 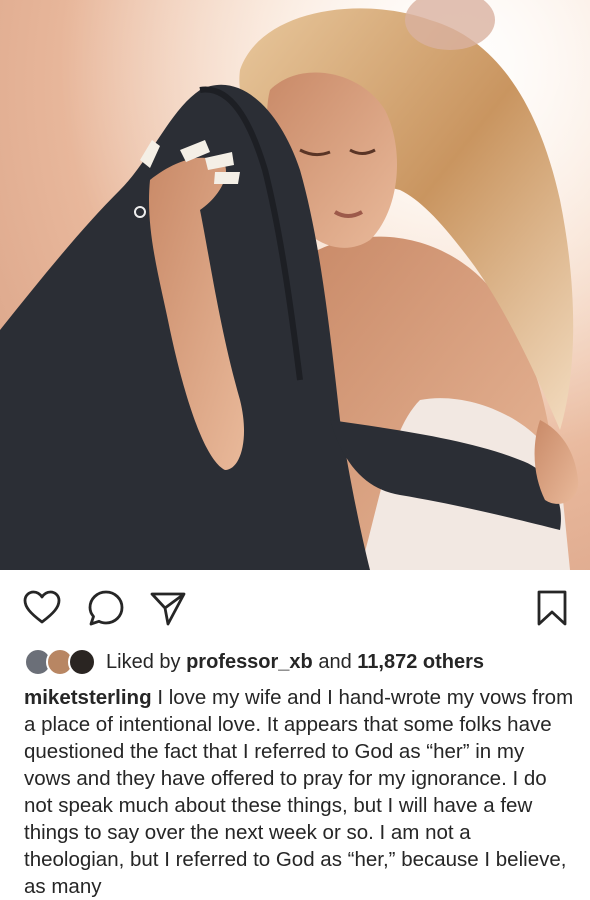 I want to click on liked-by-count: 11,872 others, so click(x=420, y=662).